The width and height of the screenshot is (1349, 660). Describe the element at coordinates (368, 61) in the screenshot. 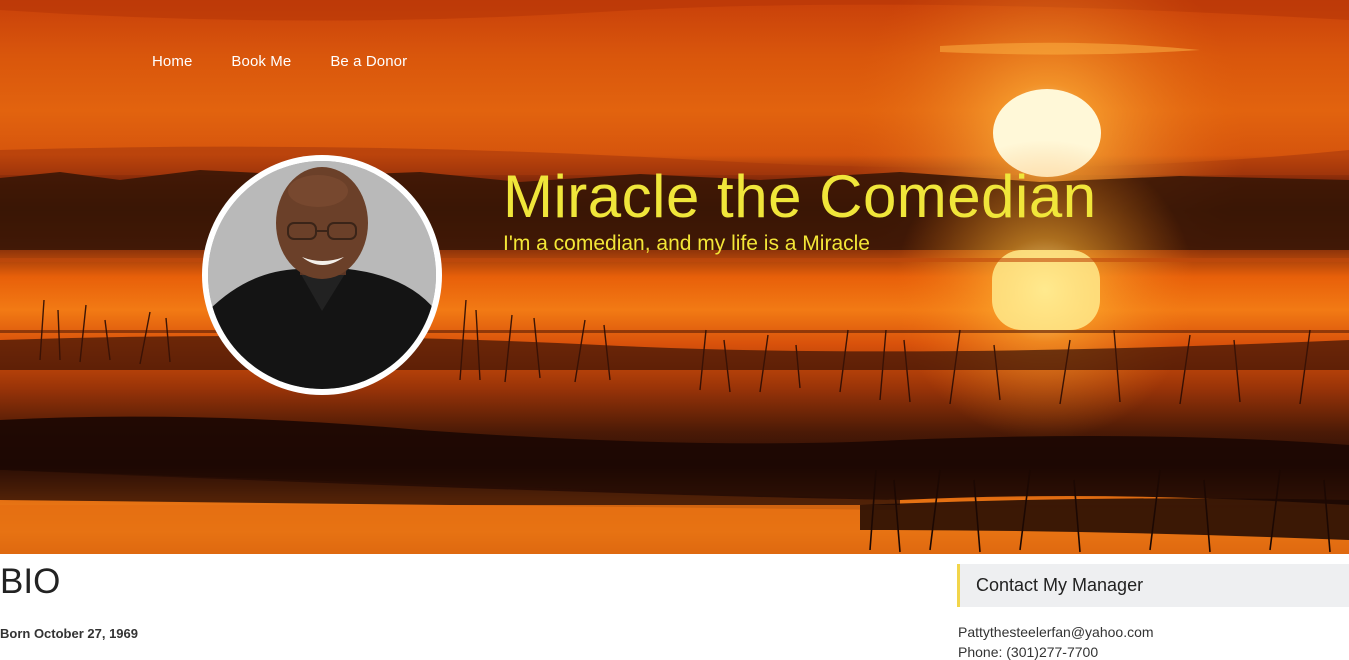

I see `nav-be-a-donor-link: Be a Donor` at that location.